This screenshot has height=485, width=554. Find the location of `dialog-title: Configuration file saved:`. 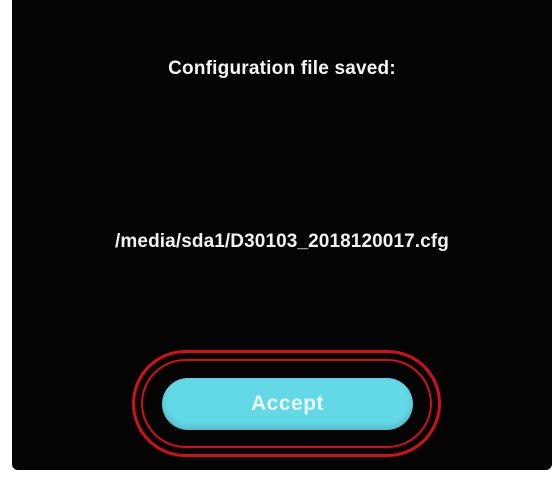

dialog-title: Configuration file saved: is located at coordinates (282, 68).